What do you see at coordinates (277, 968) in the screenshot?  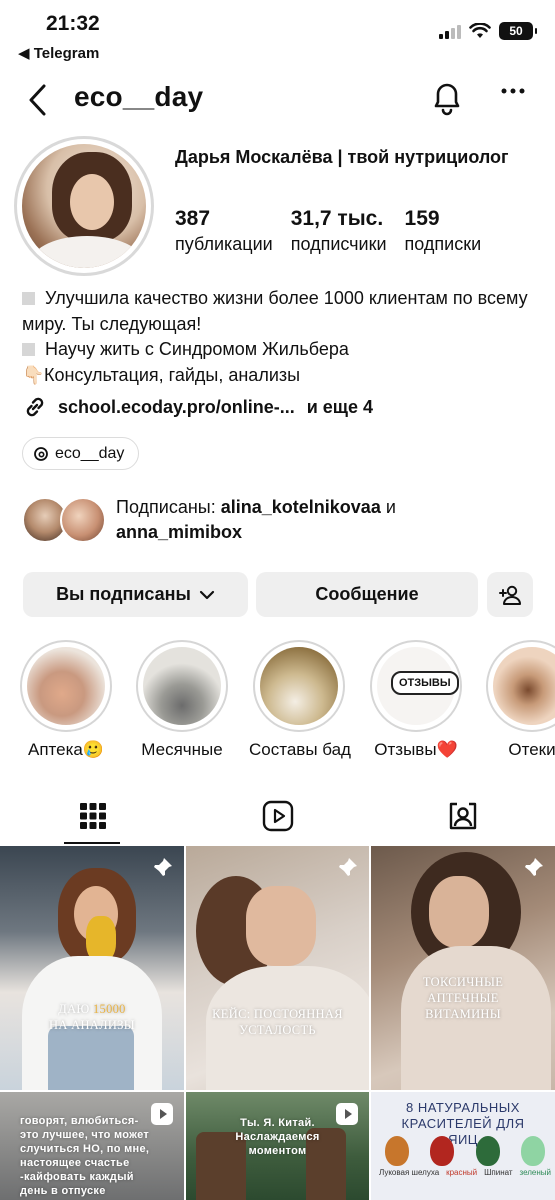 I see `post-thumbnail: КЕЙС: ПОСТОЯННАЯ УСТАЛОСТЬ` at bounding box center [277, 968].